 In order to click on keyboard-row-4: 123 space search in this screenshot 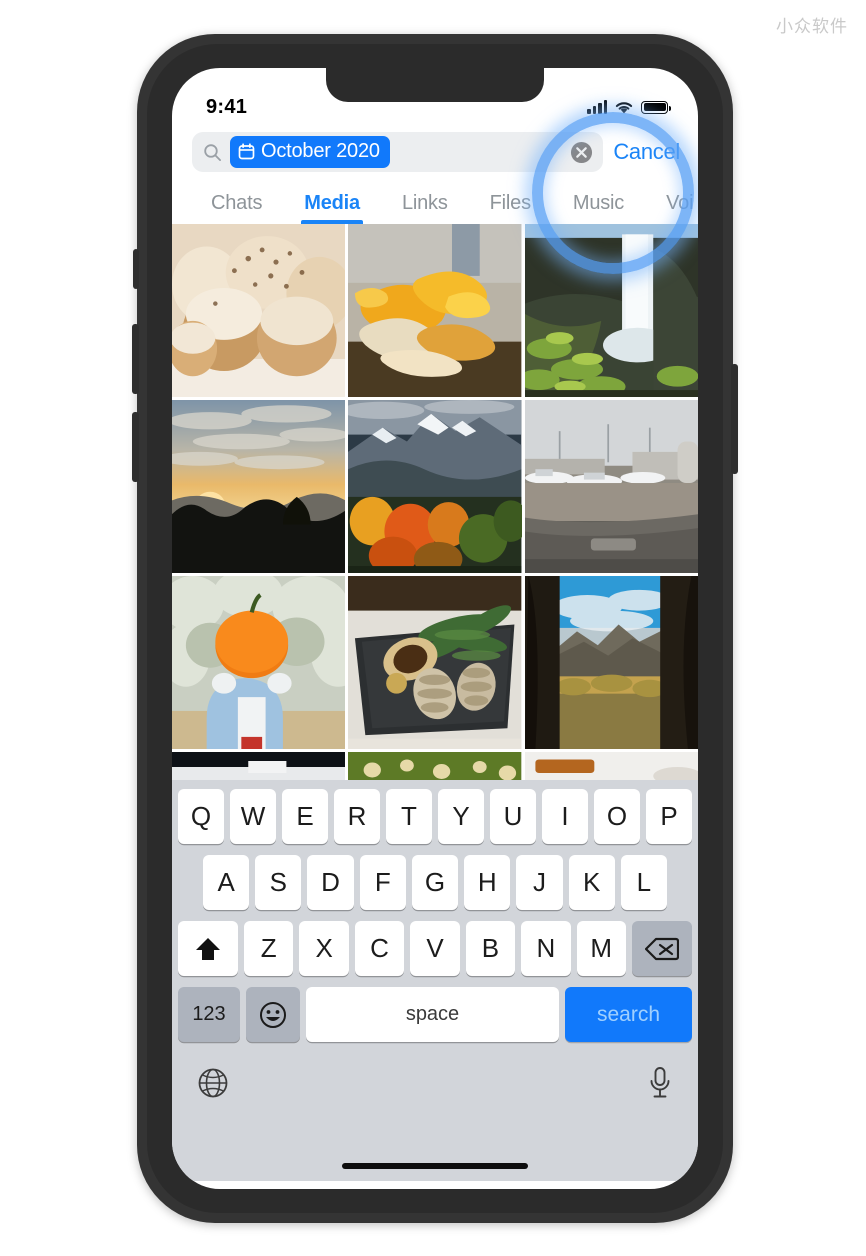, I will do `click(435, 1014)`.